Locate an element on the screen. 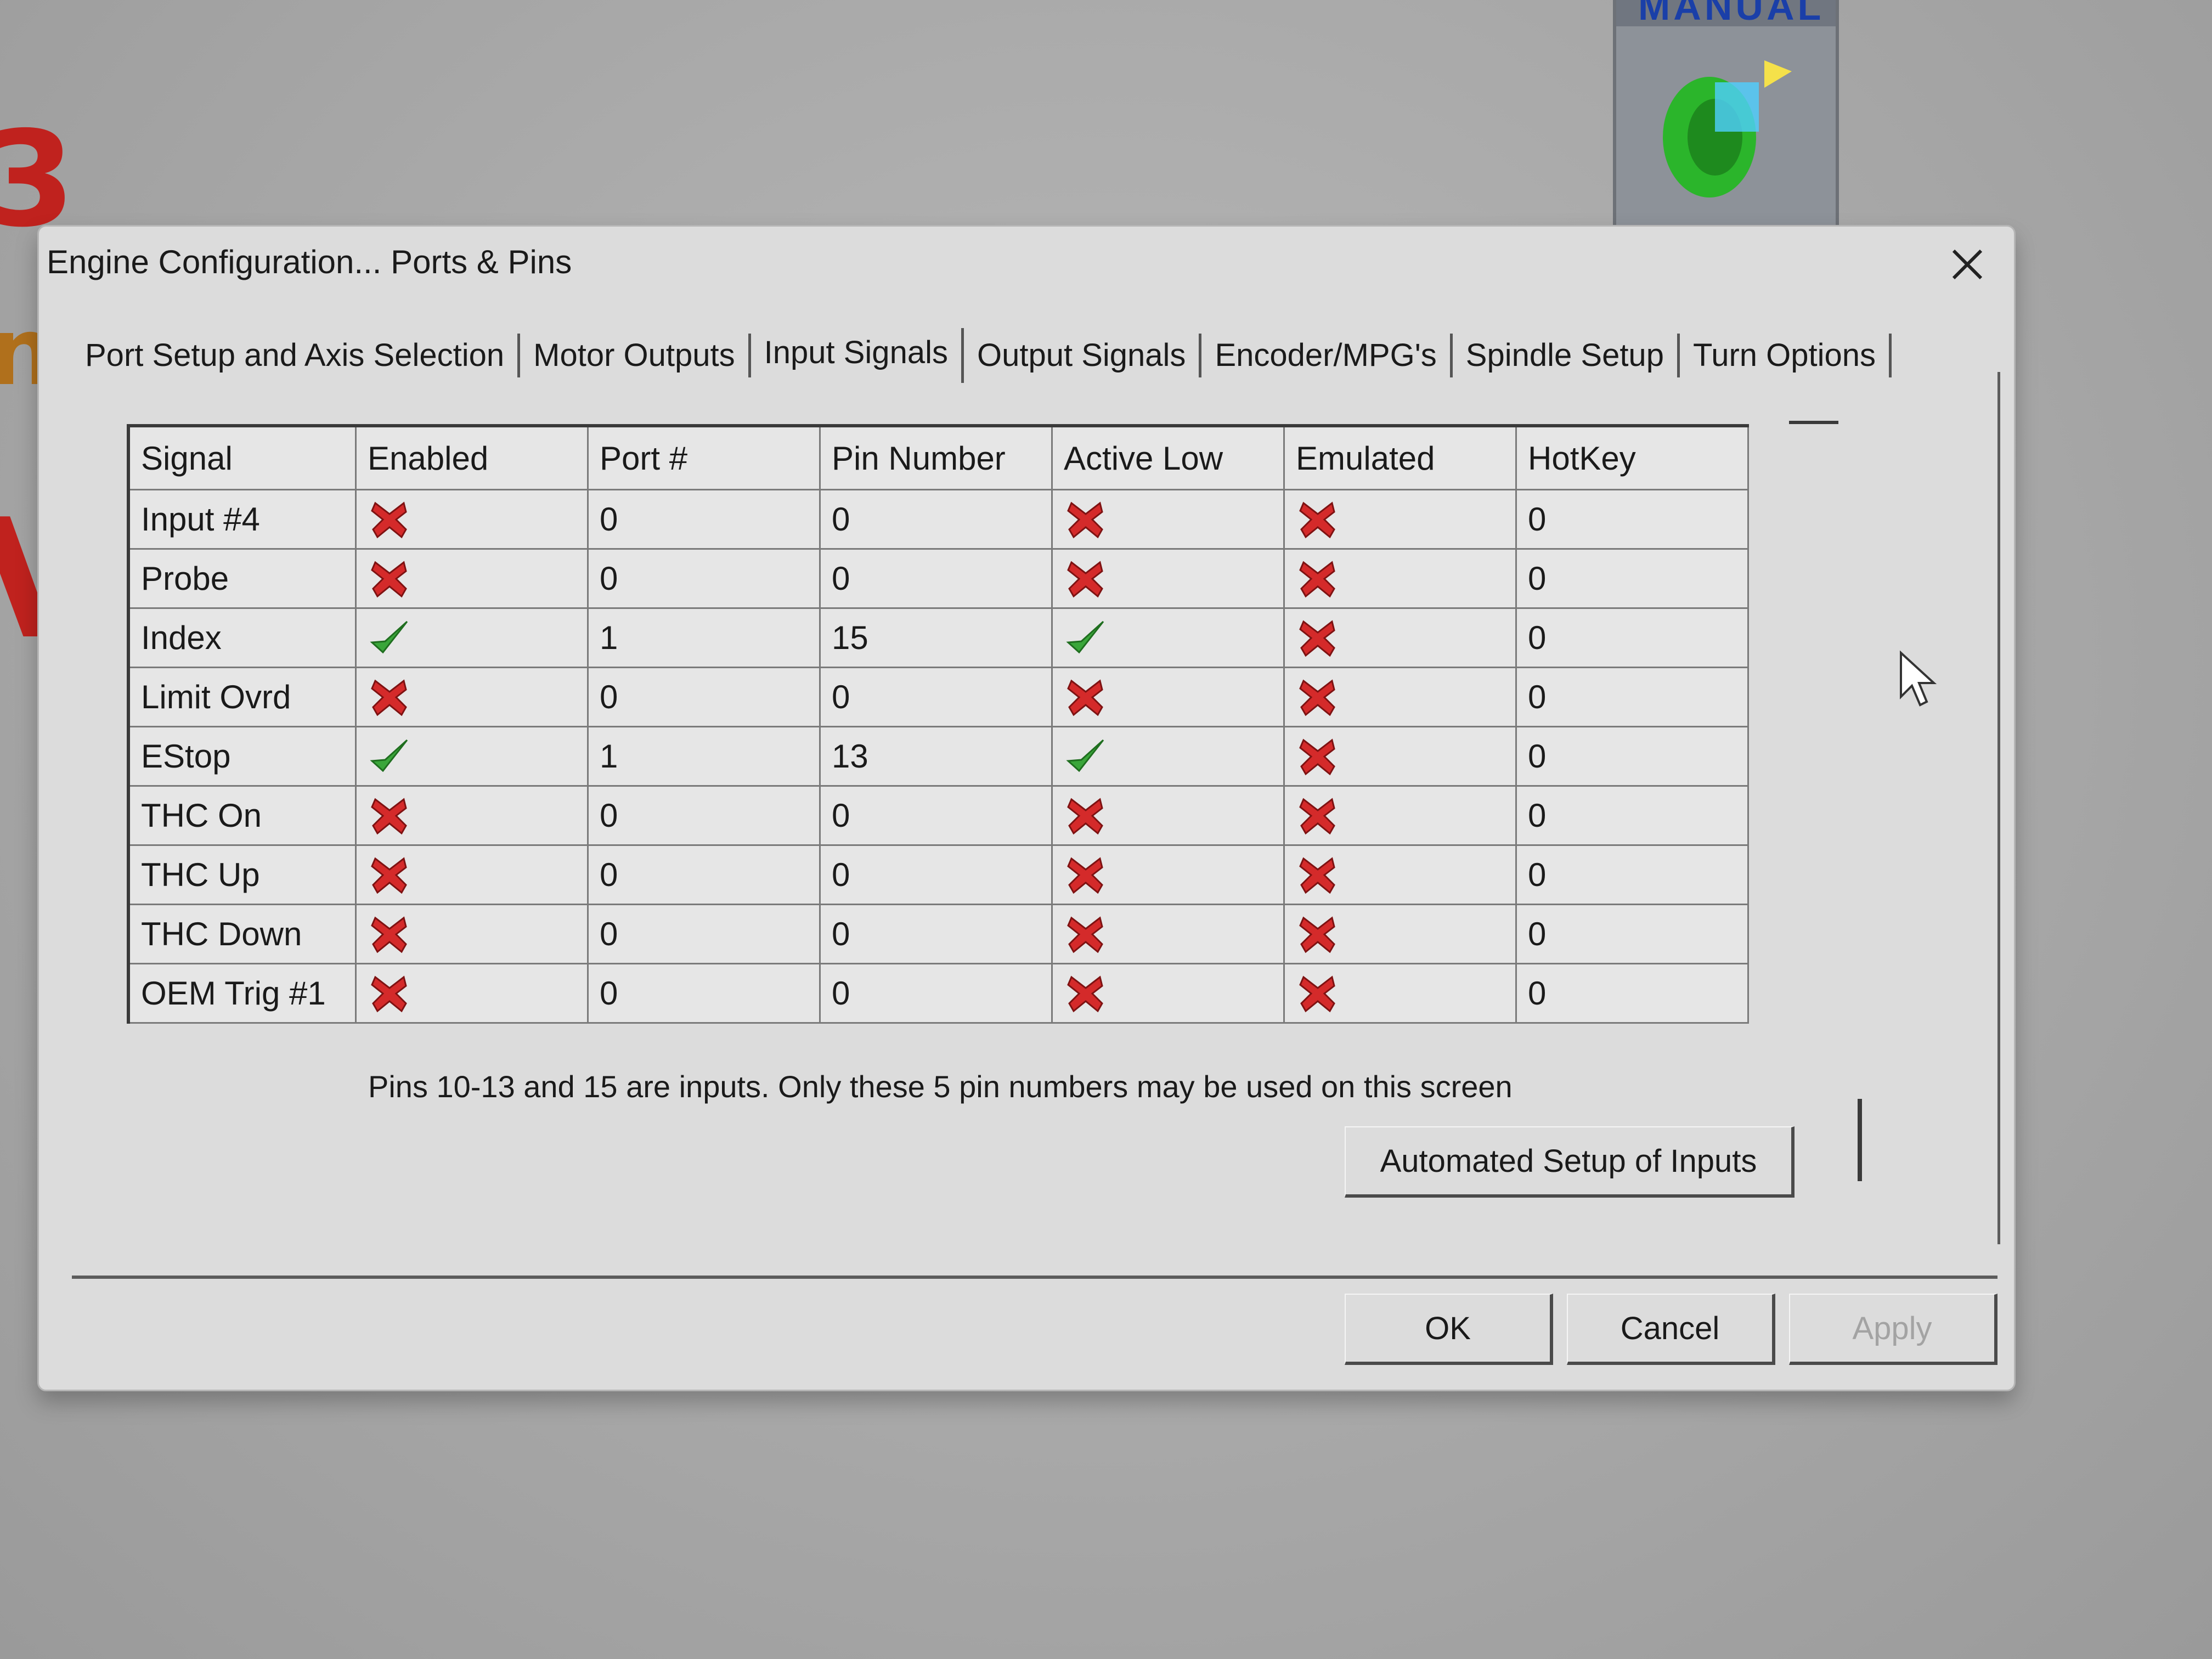 The image size is (2212, 1659). col-header-signal: Signal is located at coordinates (242, 458).